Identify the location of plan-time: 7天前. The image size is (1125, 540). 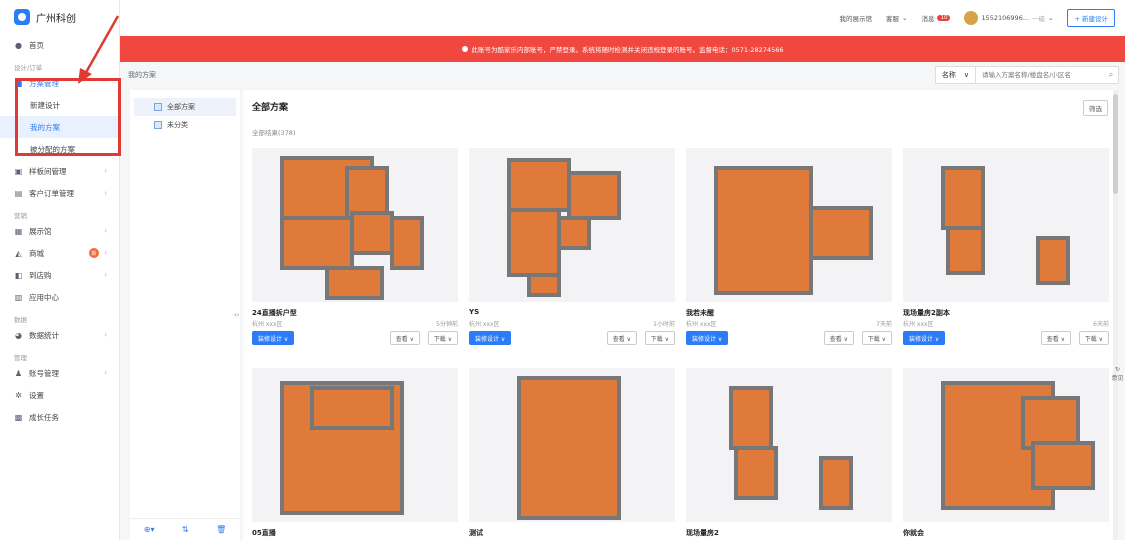
(884, 324).